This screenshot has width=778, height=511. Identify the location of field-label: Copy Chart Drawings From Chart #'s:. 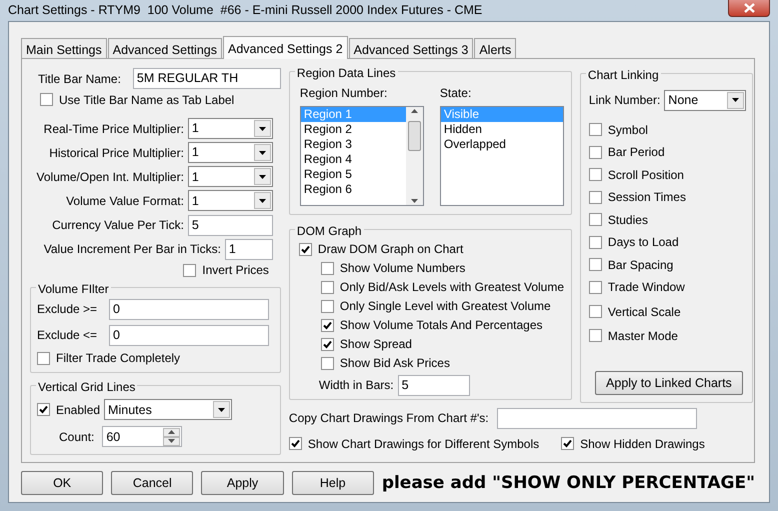
(388, 418).